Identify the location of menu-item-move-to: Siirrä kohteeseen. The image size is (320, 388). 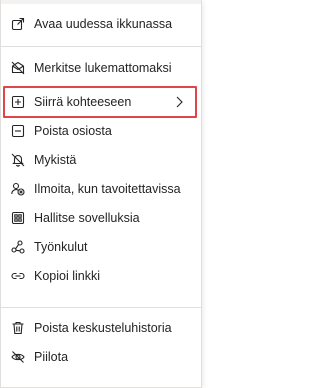
(101, 102).